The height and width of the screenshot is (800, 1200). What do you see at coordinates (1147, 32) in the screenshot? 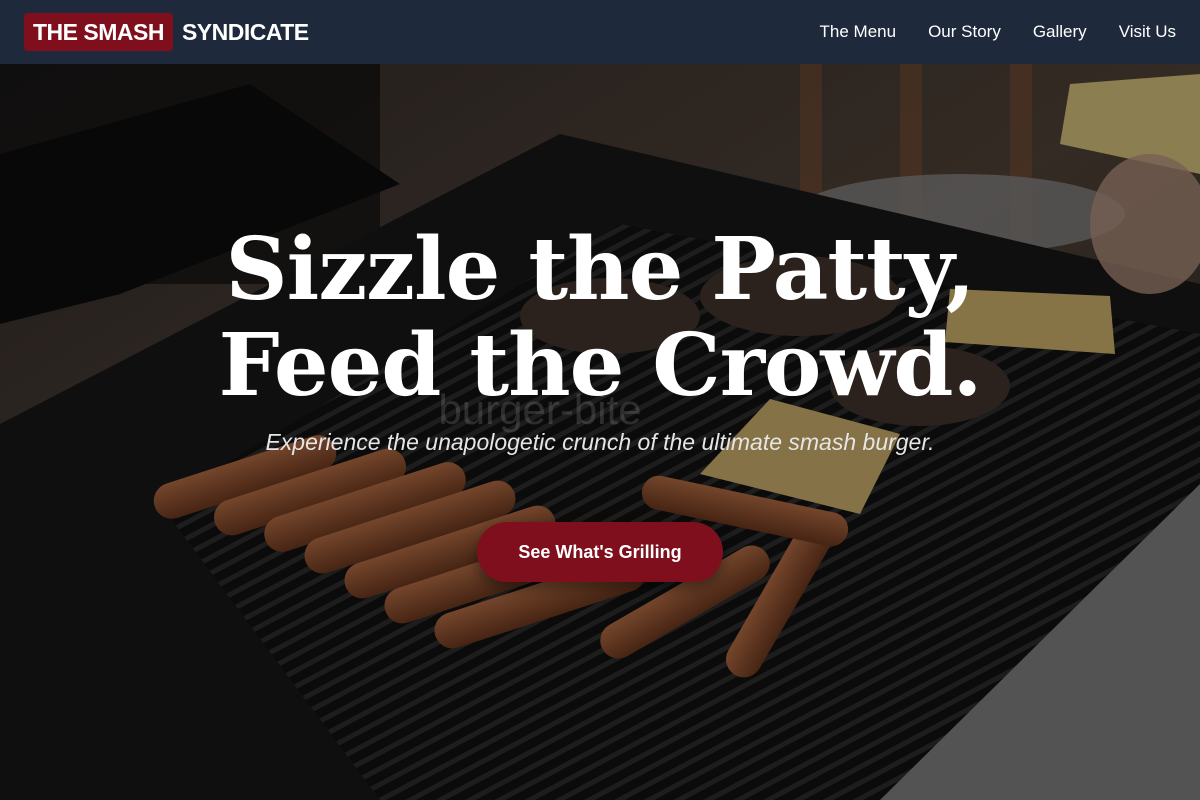
I see `nav-link-visit-us: Visit Us` at bounding box center [1147, 32].